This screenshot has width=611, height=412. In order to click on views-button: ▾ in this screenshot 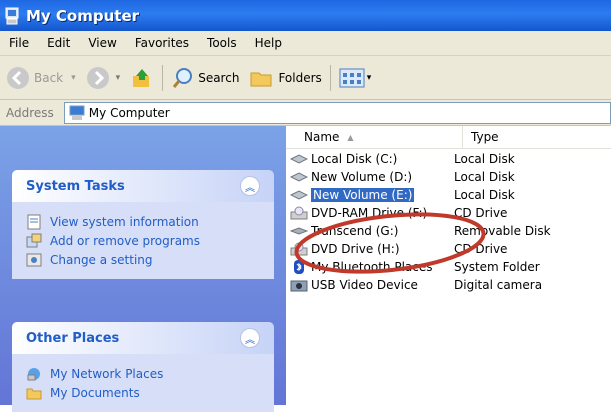, I will do `click(355, 78)`.